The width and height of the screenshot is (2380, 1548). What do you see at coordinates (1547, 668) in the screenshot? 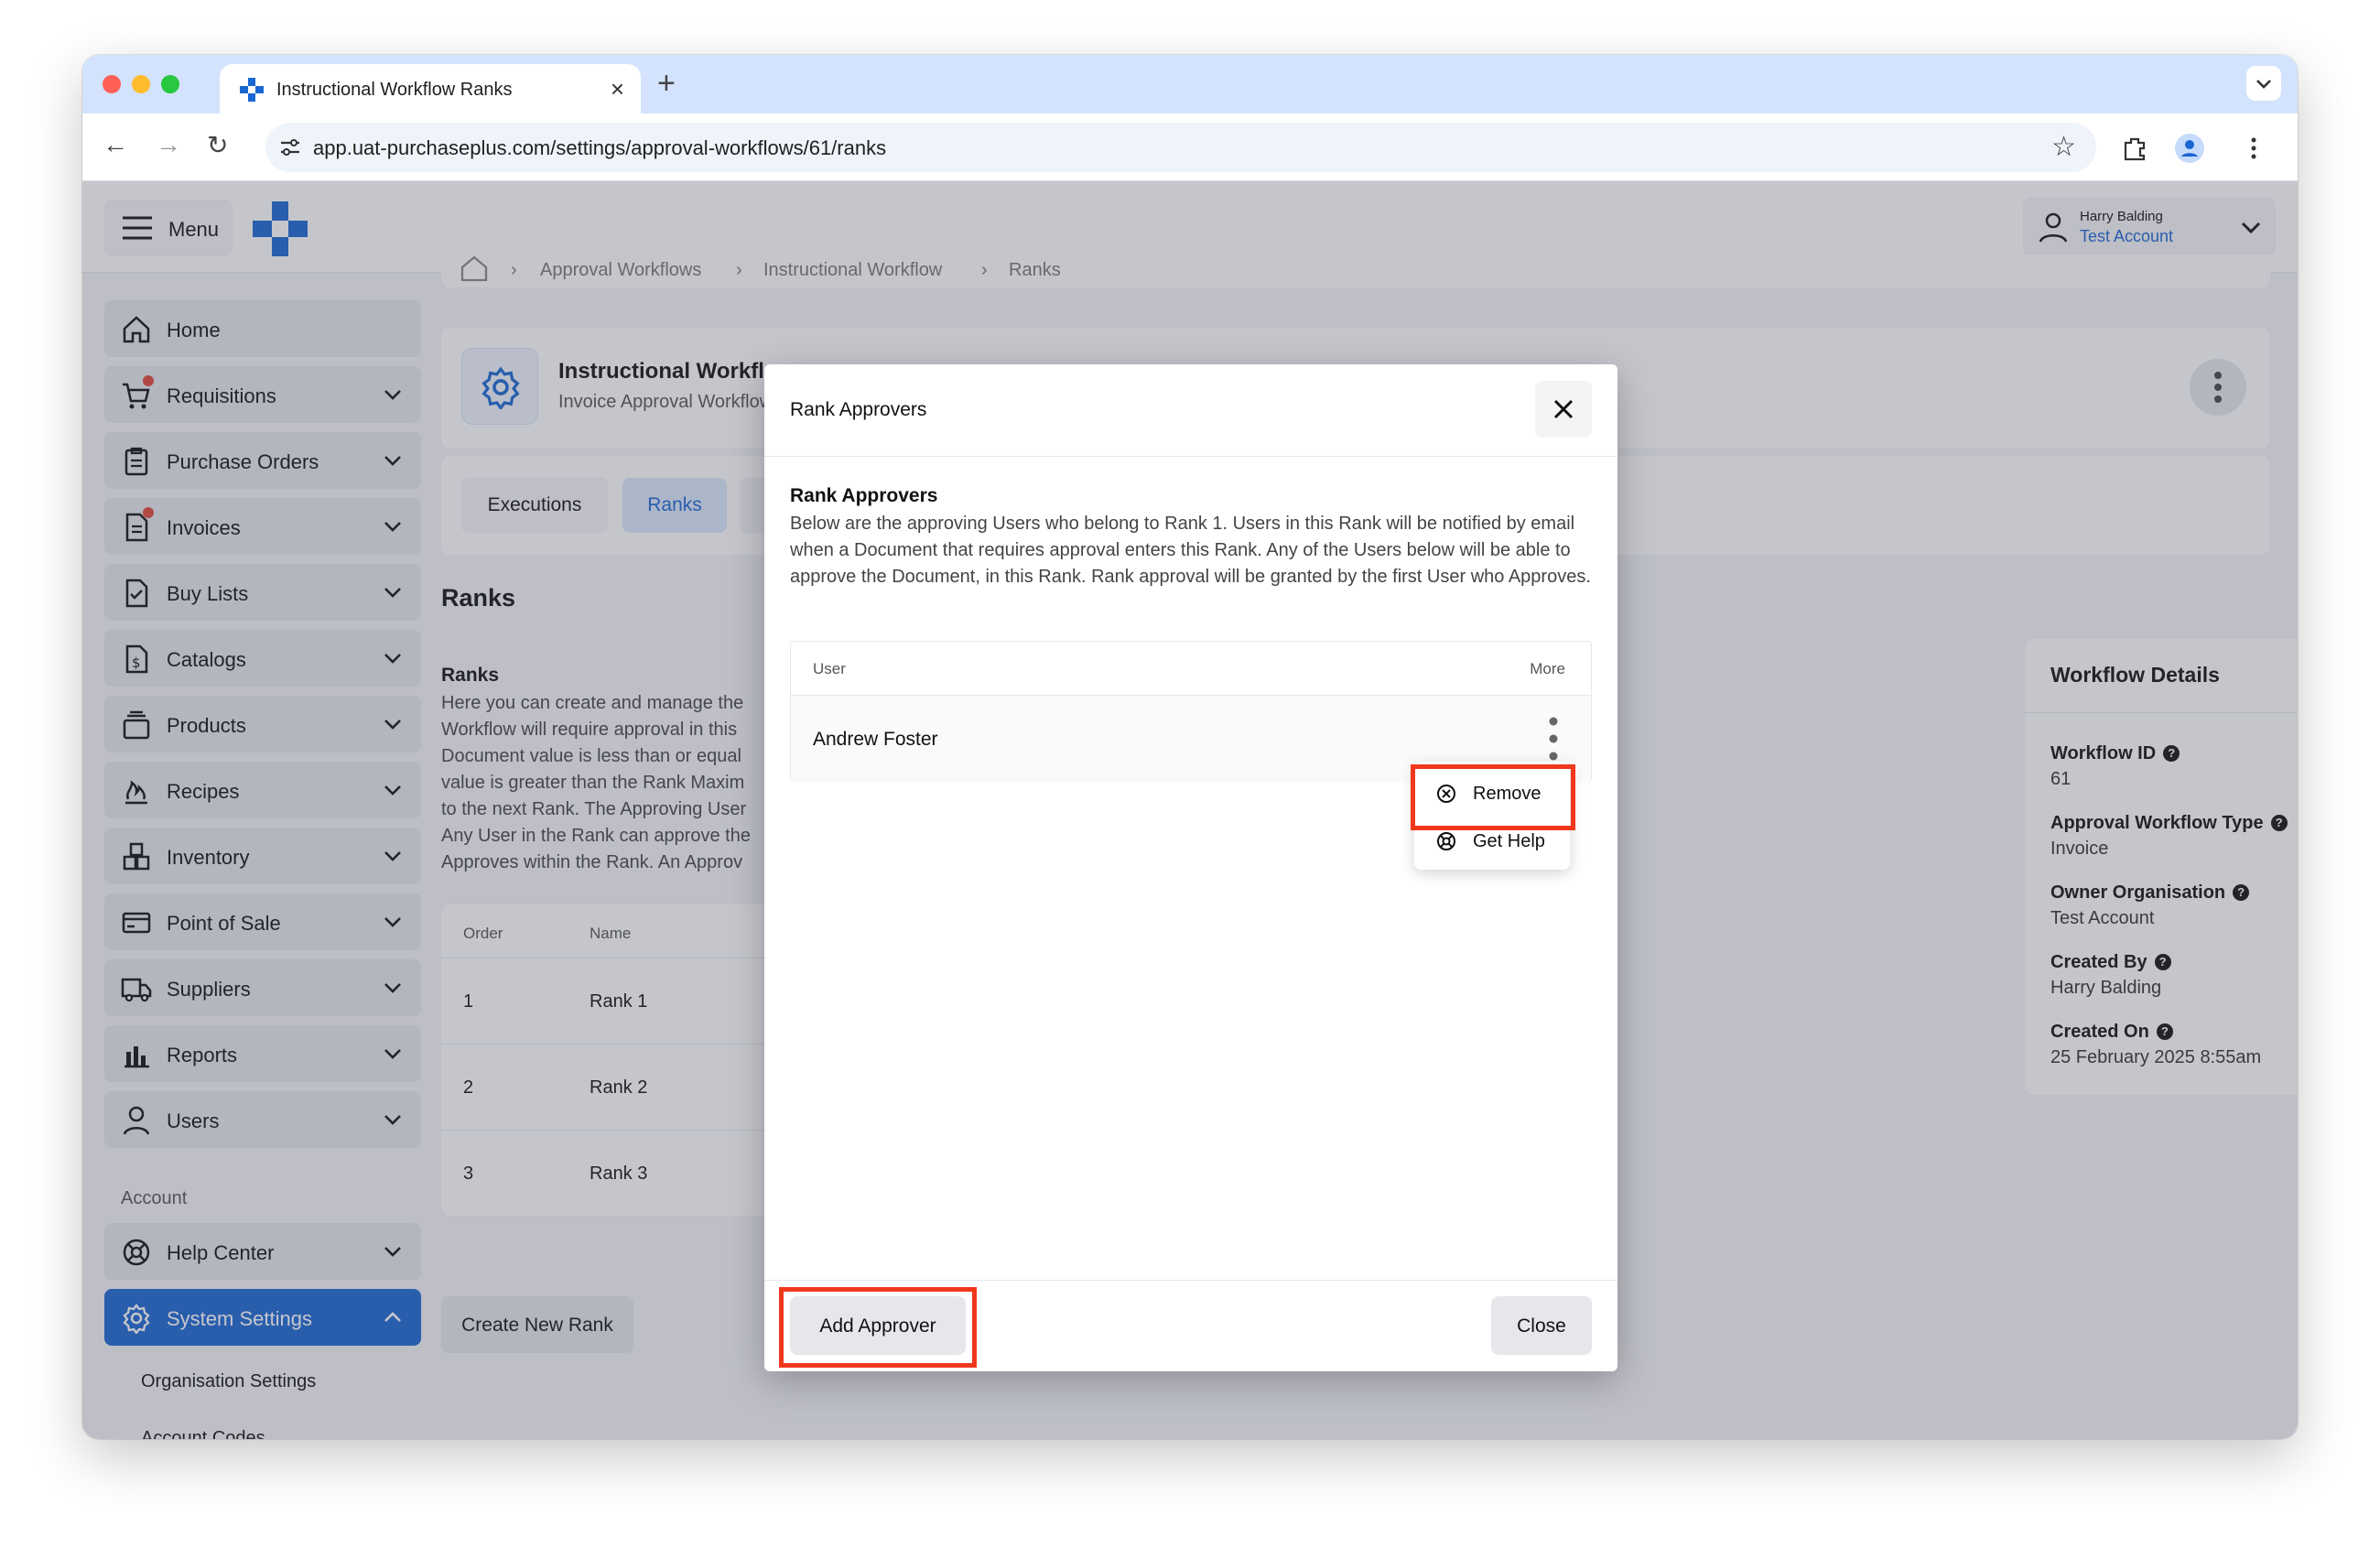
I see `column-header-more: More` at bounding box center [1547, 668].